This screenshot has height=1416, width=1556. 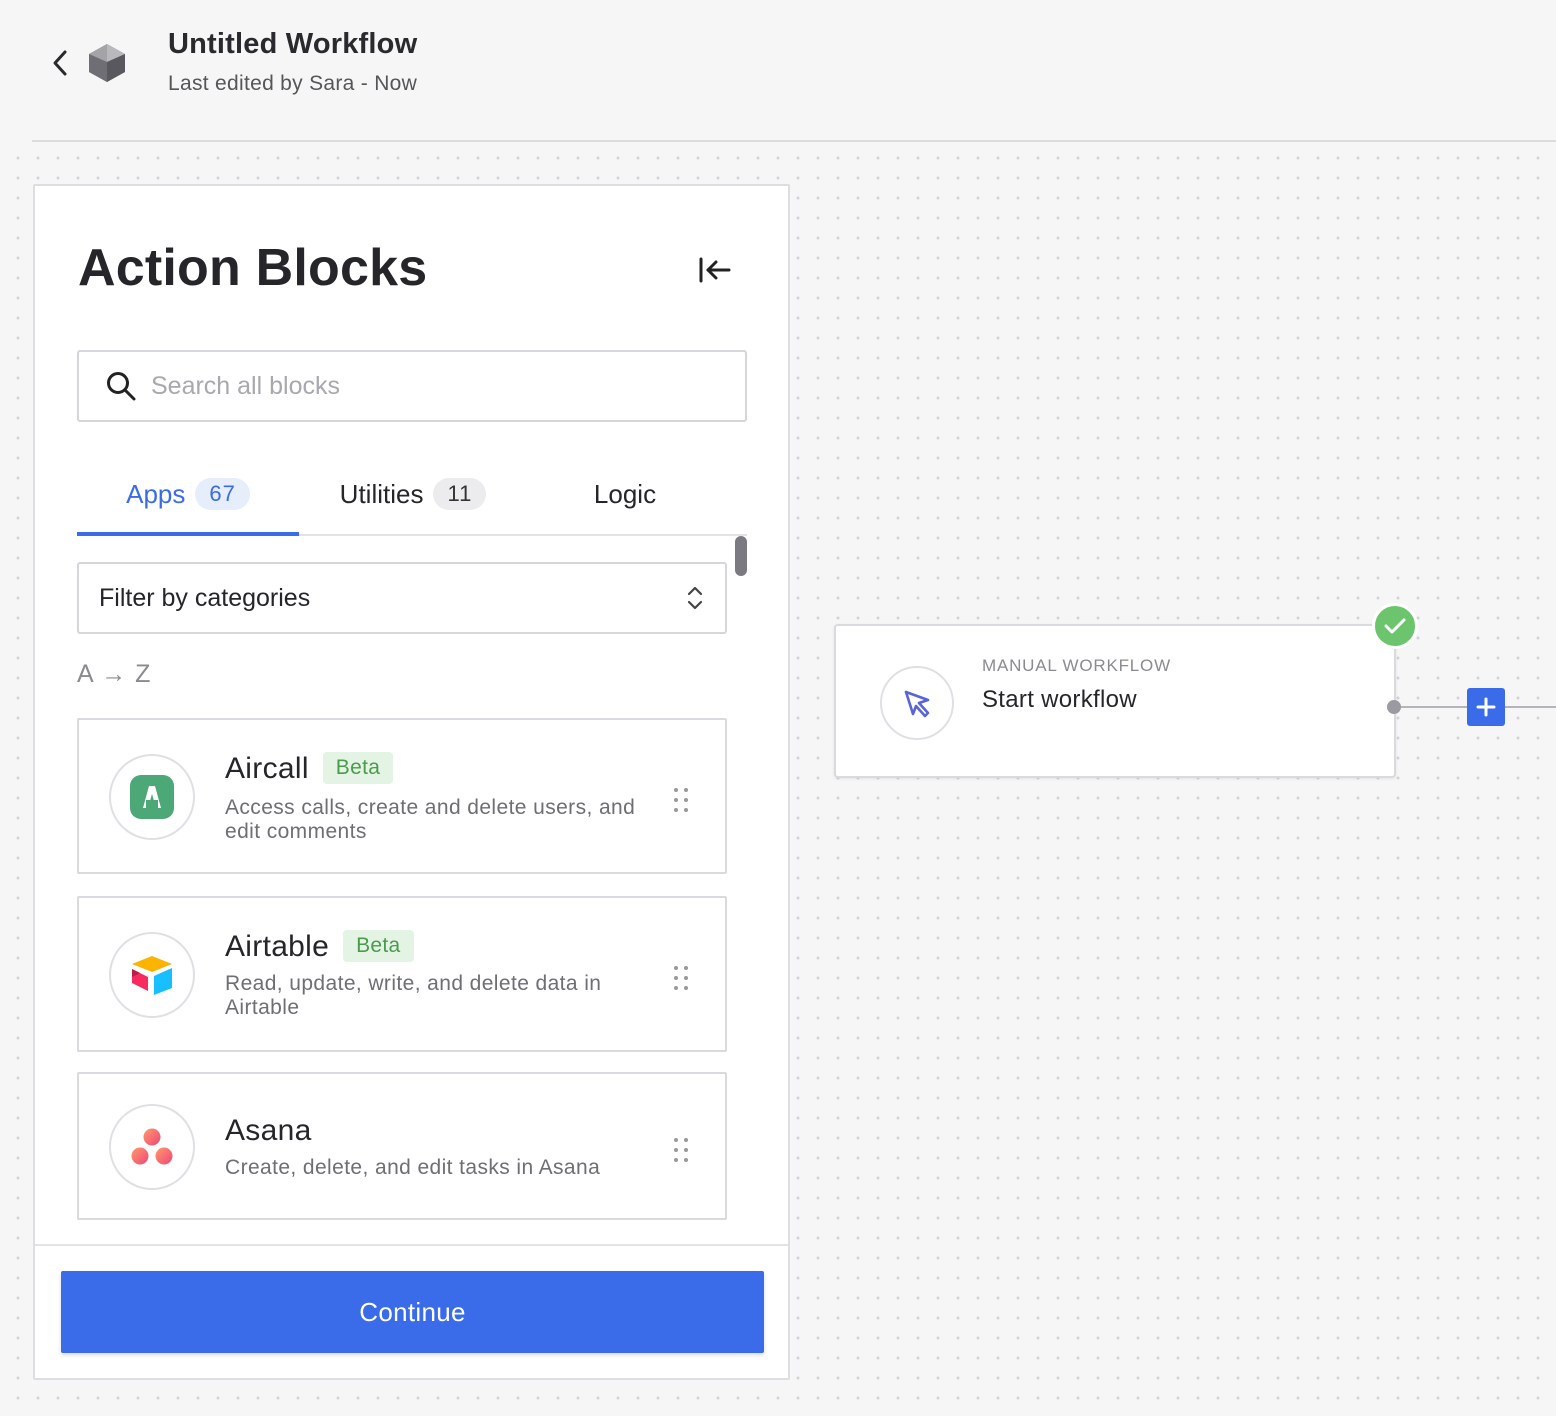 What do you see at coordinates (188, 534) in the screenshot?
I see `active-tab-indicator` at bounding box center [188, 534].